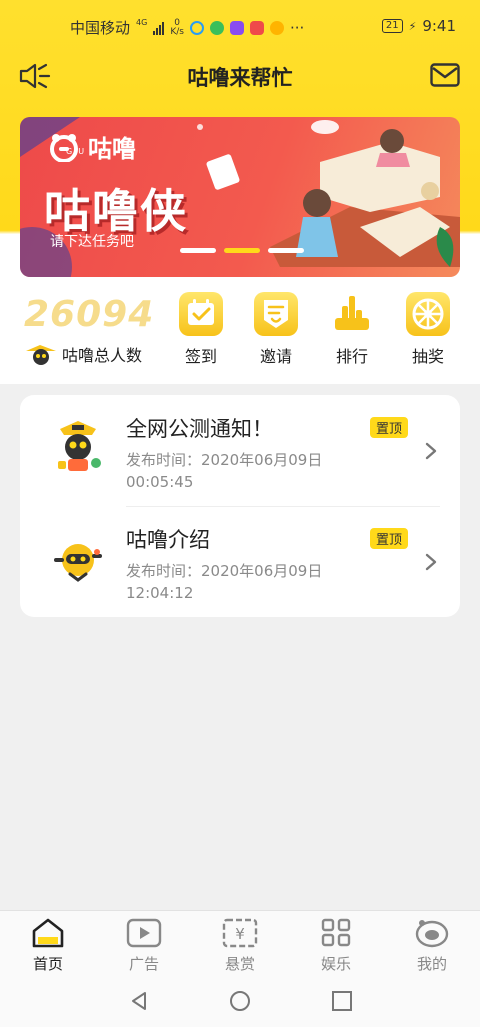 The width and height of the screenshot is (480, 1027). What do you see at coordinates (427, 356) in the screenshot?
I see `action-label: 抽奖` at bounding box center [427, 356].